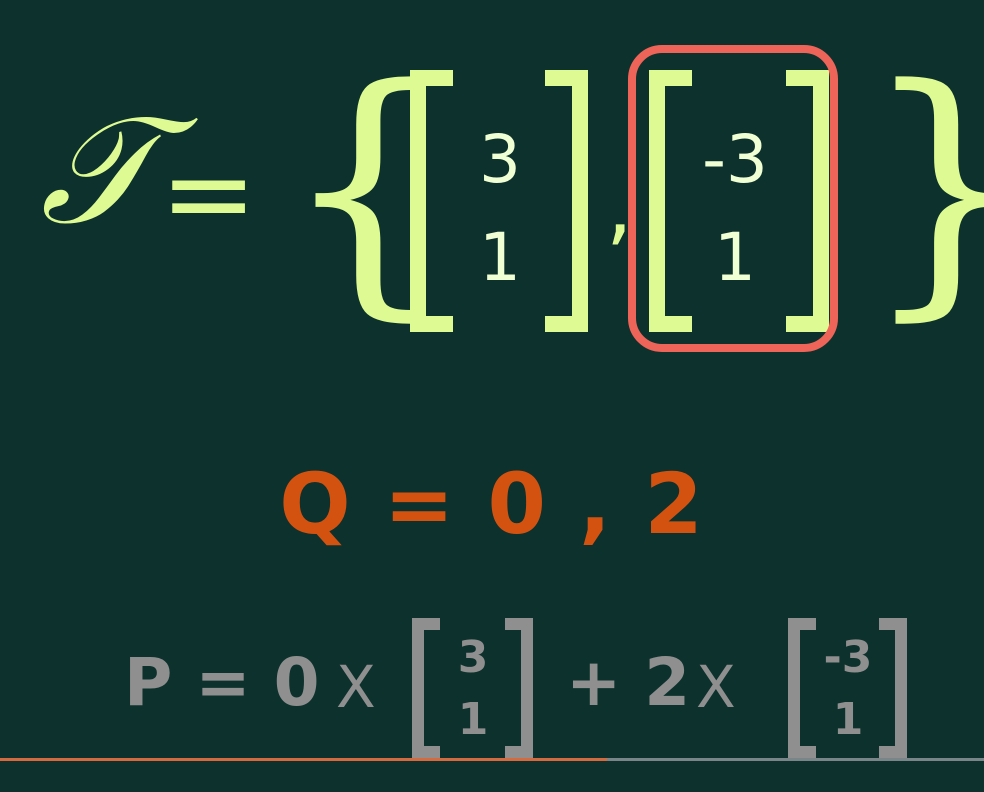 The width and height of the screenshot is (984, 792). I want to click on bottom-vector-2-entry-1: -3, so click(848, 657).